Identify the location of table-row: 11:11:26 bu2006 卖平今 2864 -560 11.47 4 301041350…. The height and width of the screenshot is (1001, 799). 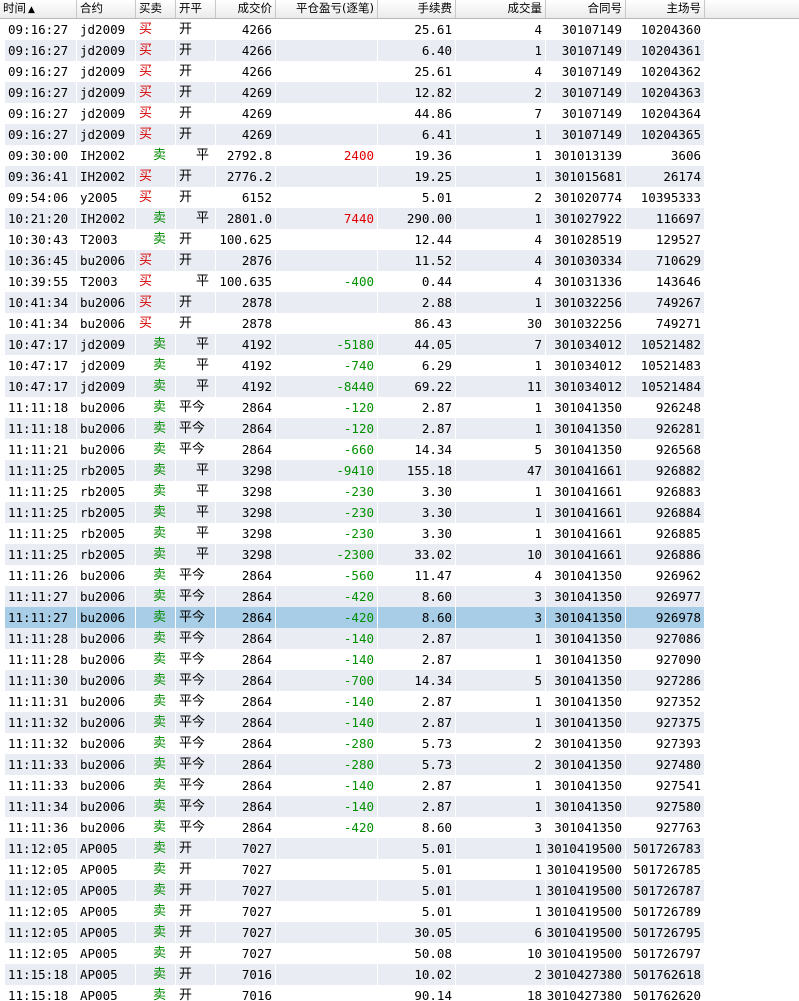
(399, 575).